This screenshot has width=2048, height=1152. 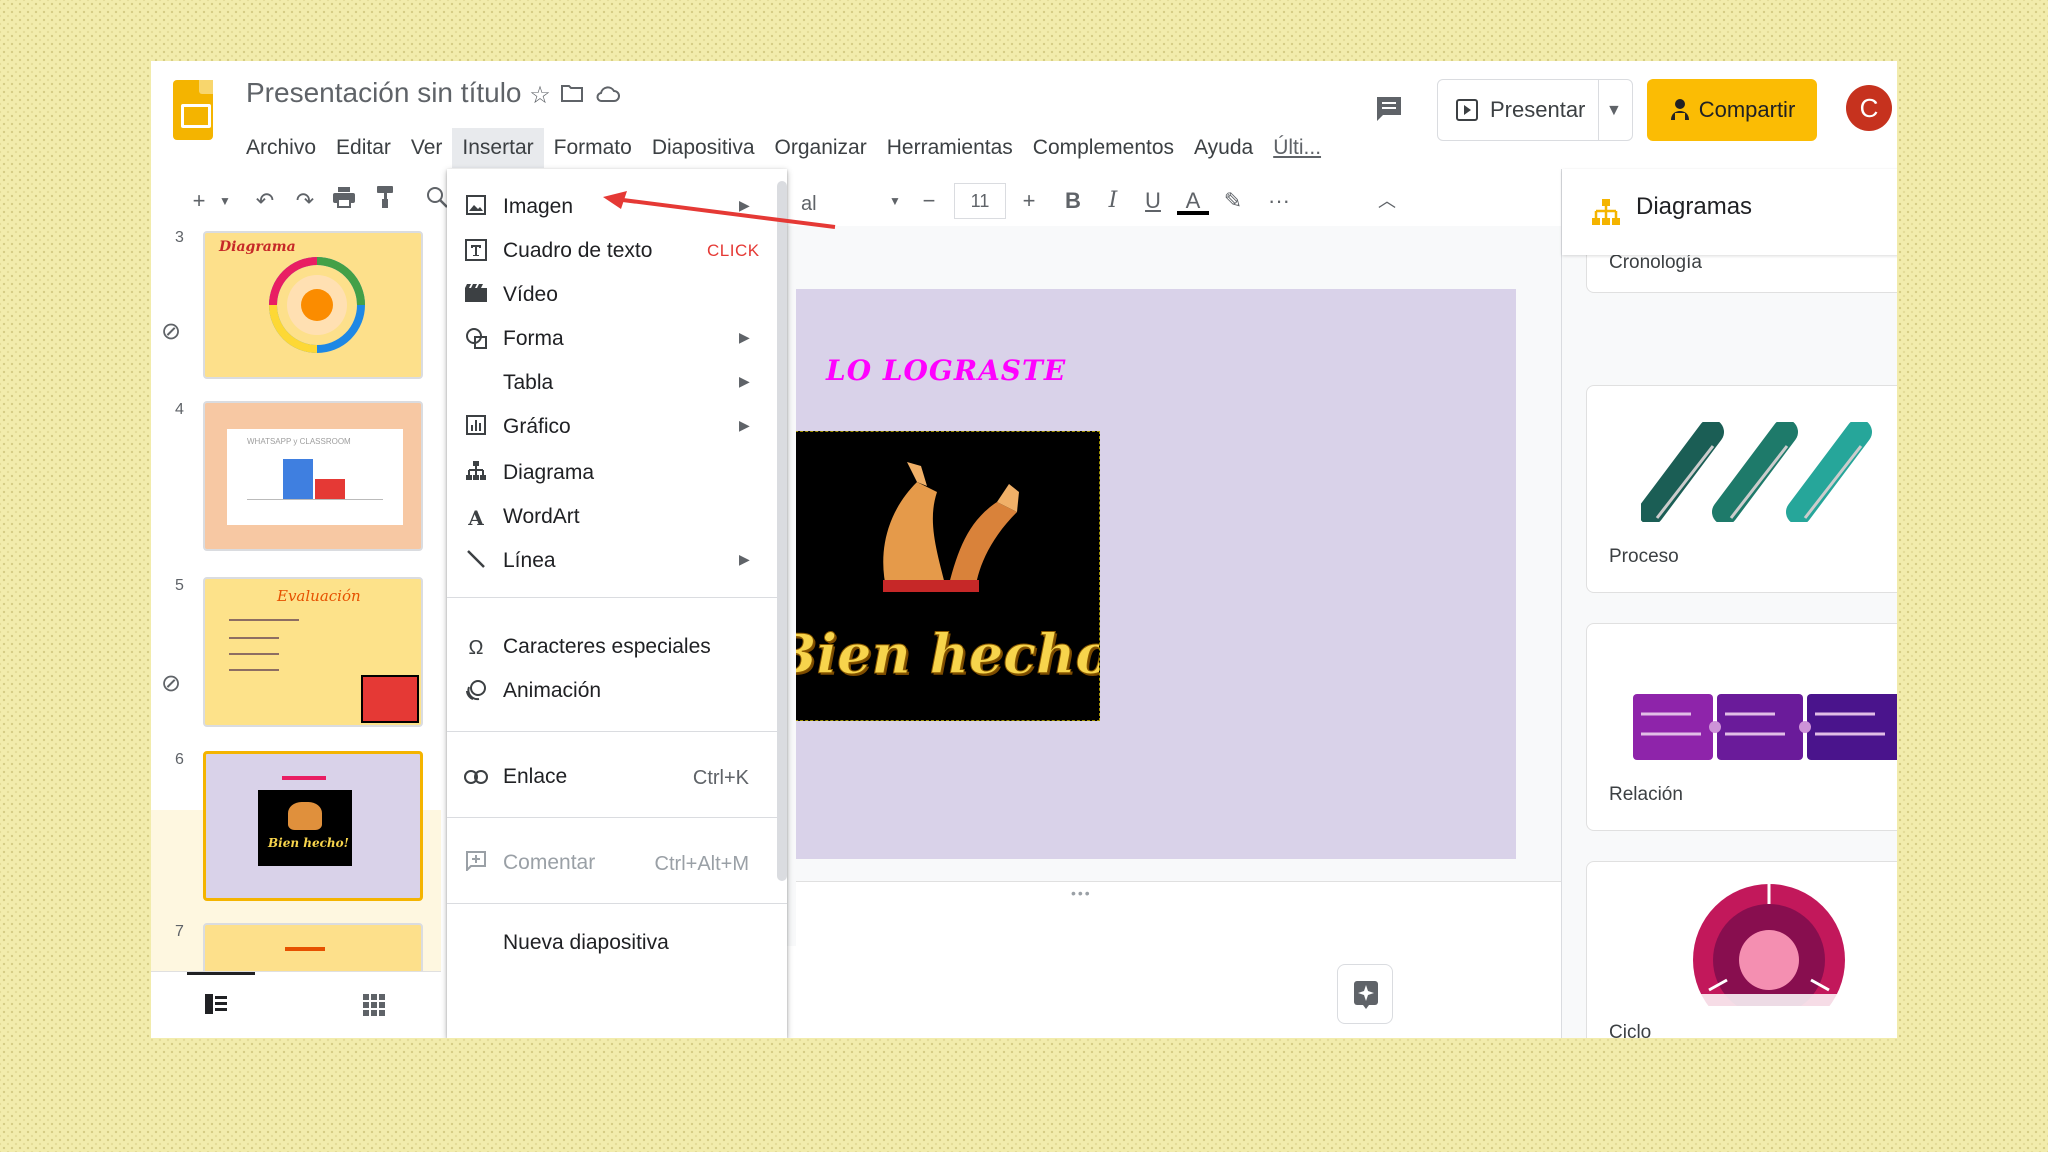 What do you see at coordinates (374, 1005) in the screenshot?
I see `grid-view-icon` at bounding box center [374, 1005].